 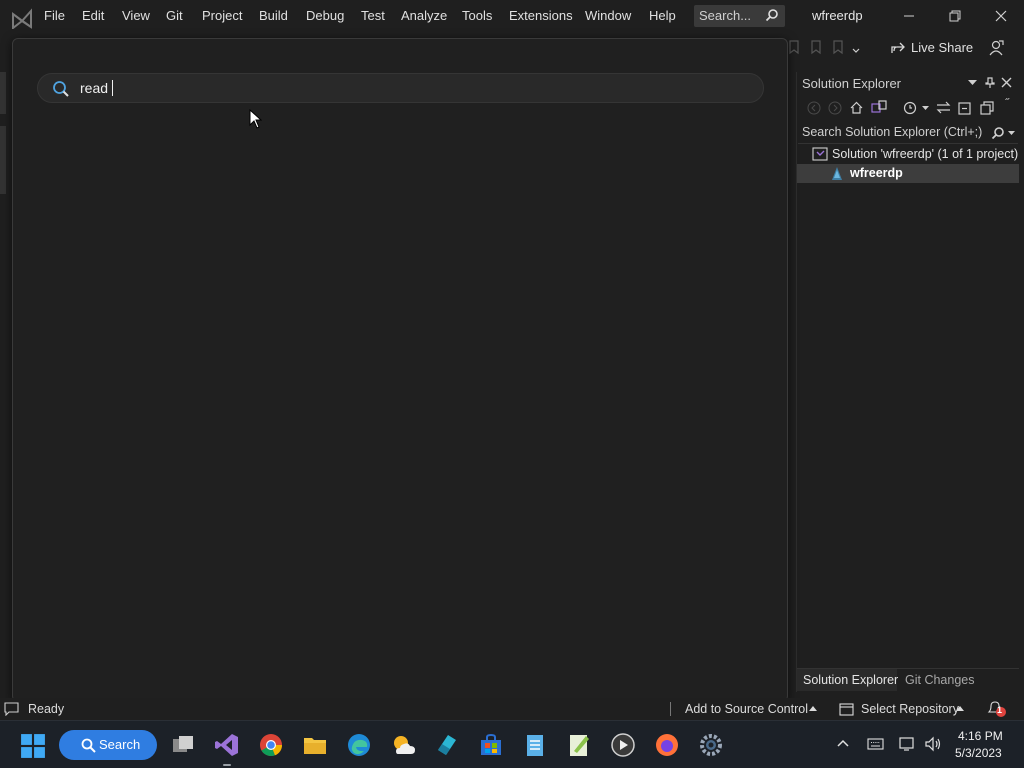 What do you see at coordinates (955, 16) in the screenshot?
I see `restore-icon` at bounding box center [955, 16].